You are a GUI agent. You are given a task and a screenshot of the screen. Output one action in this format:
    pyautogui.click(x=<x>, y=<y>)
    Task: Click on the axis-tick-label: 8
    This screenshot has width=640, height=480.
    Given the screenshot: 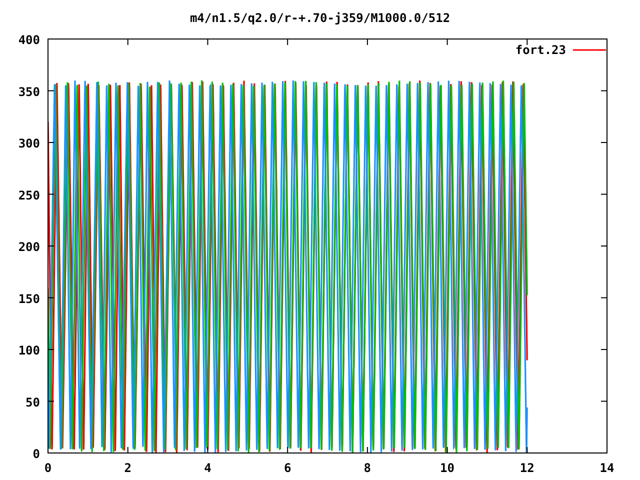 What is the action you would take?
    pyautogui.click(x=368, y=468)
    